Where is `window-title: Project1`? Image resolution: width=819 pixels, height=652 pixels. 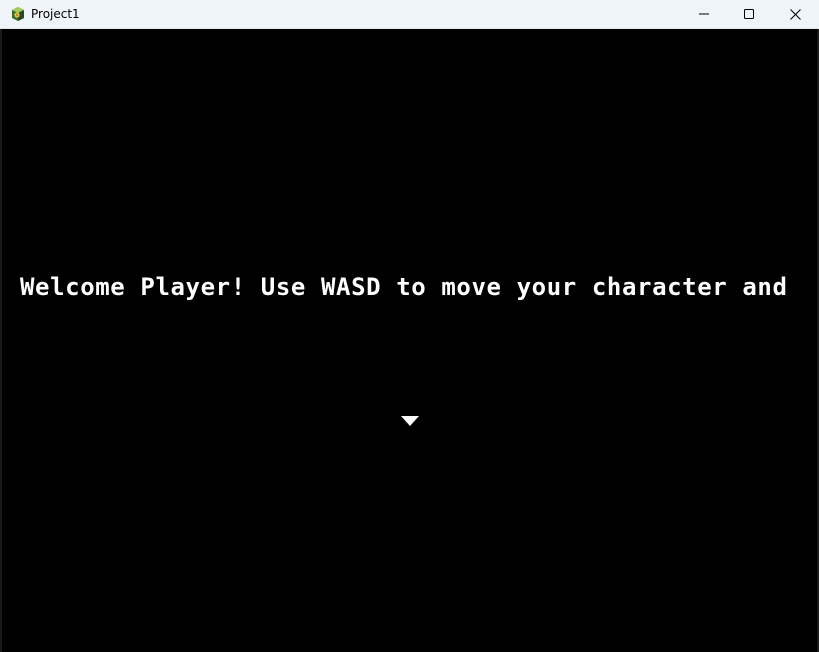
window-title: Project1 is located at coordinates (55, 14).